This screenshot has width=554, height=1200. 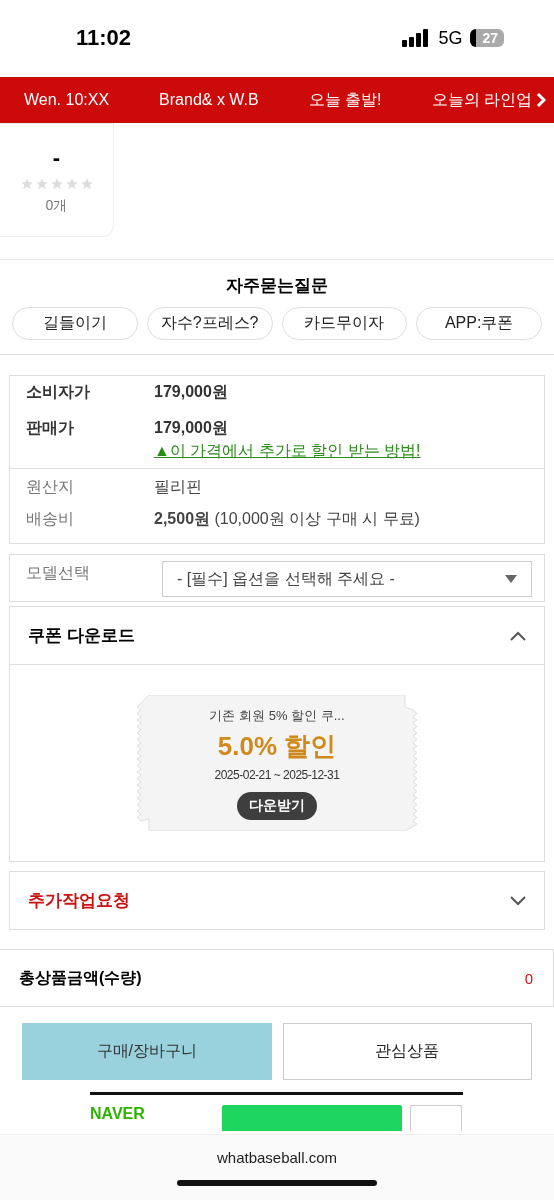 I want to click on buy-button: 구매/장바구니, so click(x=147, y=1051).